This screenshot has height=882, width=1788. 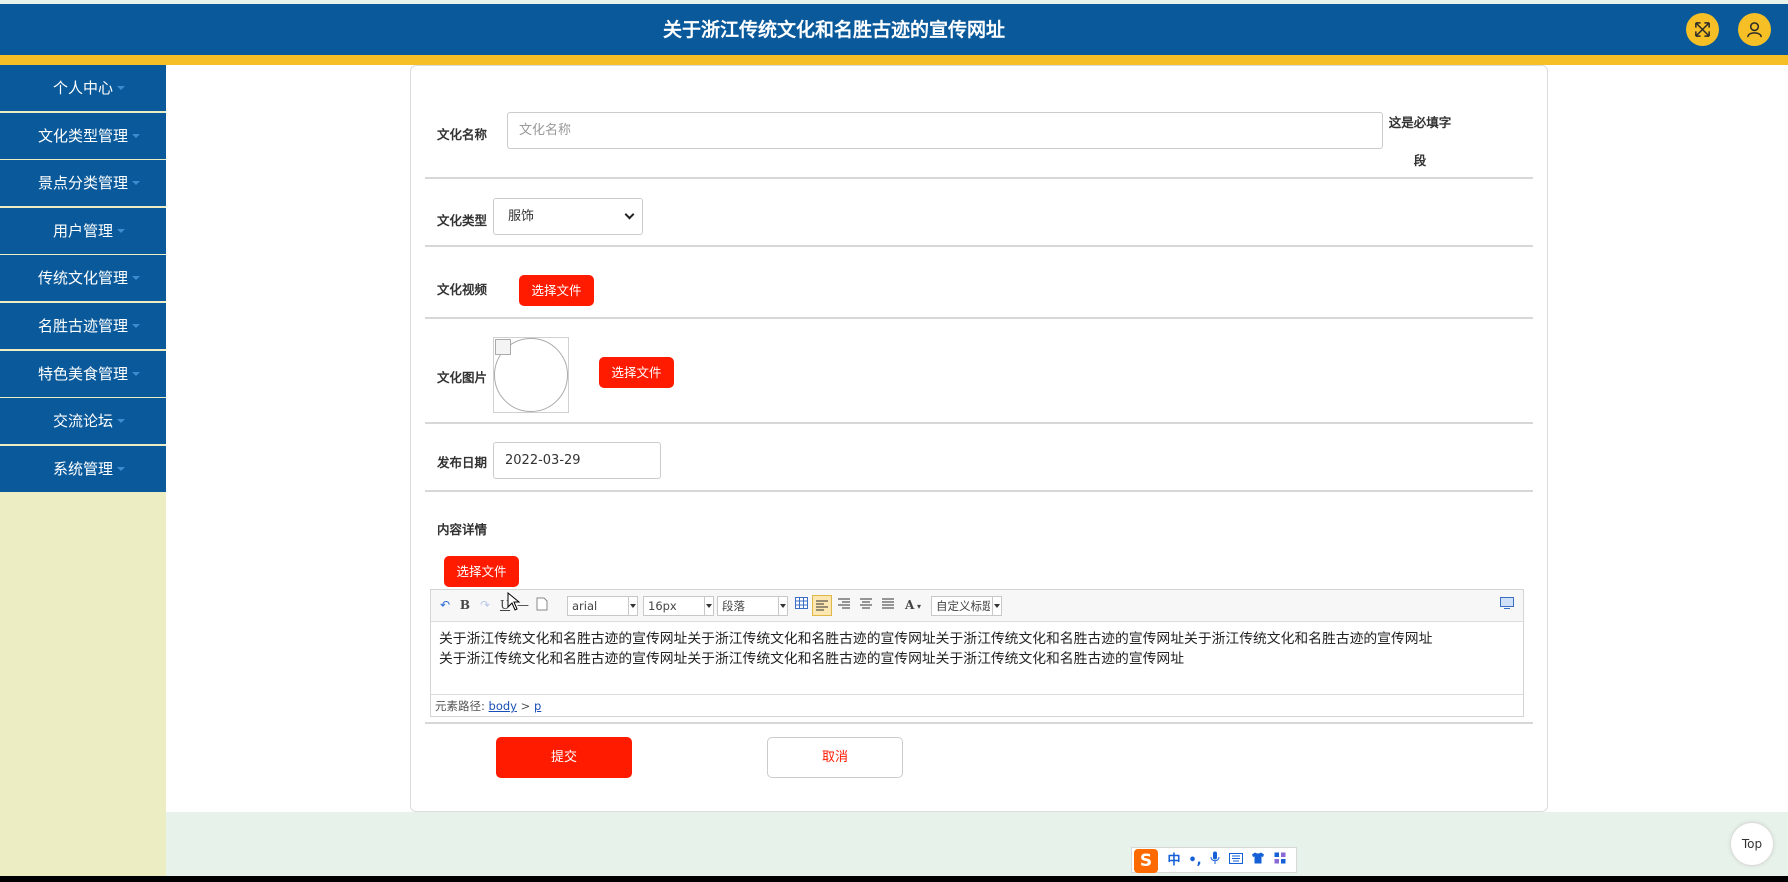 What do you see at coordinates (979, 371) in the screenshot?
I see `form-row-image` at bounding box center [979, 371].